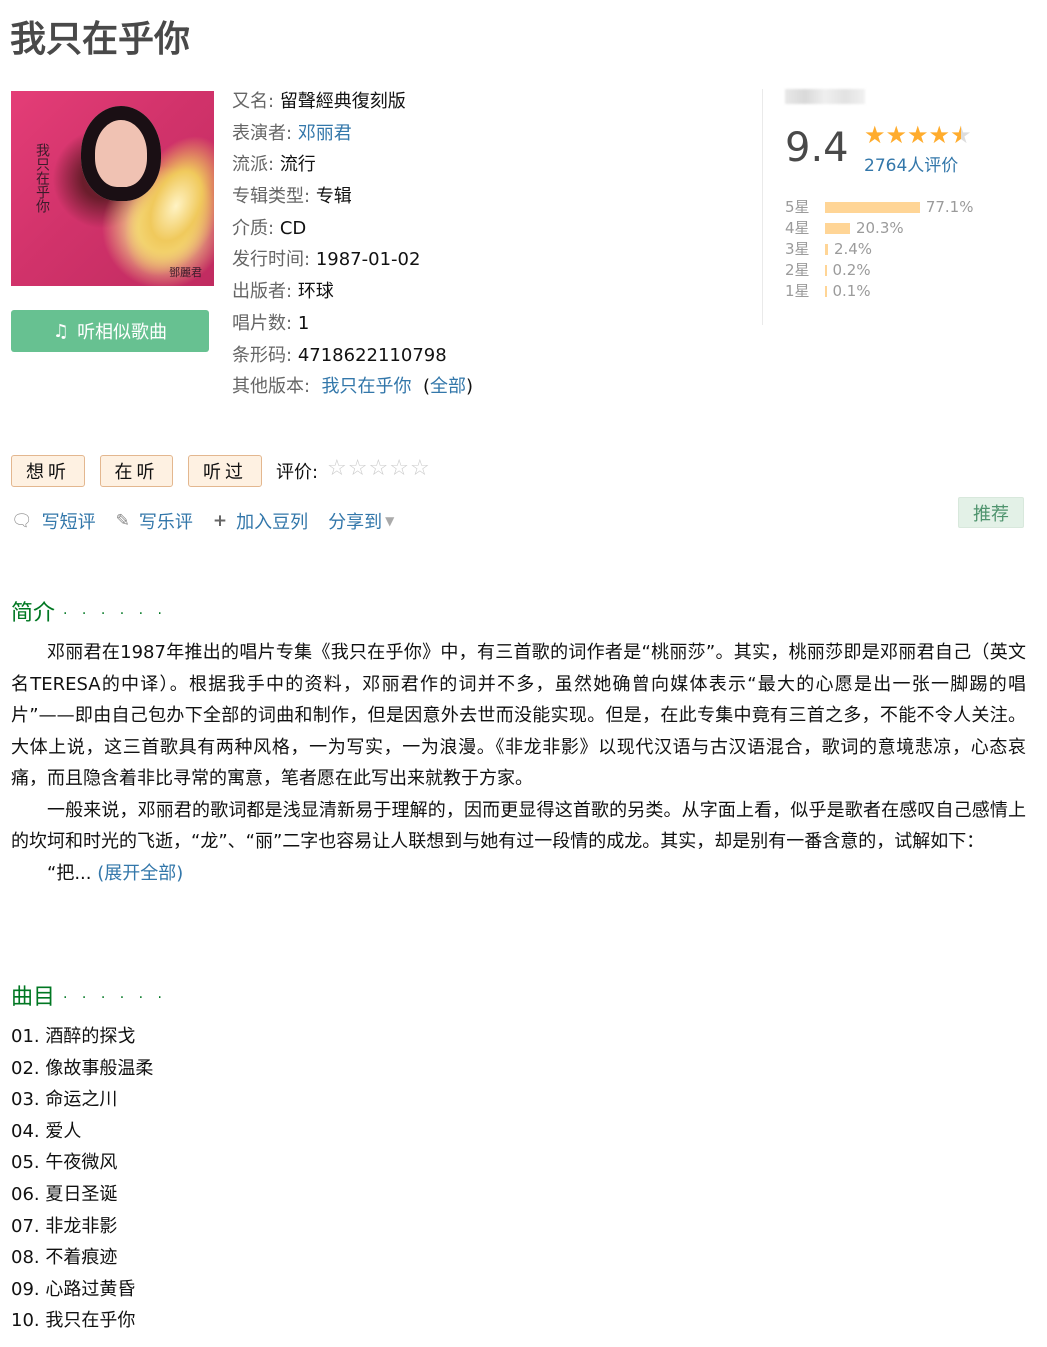  I want to click on album-cover: 我只在乎你 鄧麗君, so click(112, 188).